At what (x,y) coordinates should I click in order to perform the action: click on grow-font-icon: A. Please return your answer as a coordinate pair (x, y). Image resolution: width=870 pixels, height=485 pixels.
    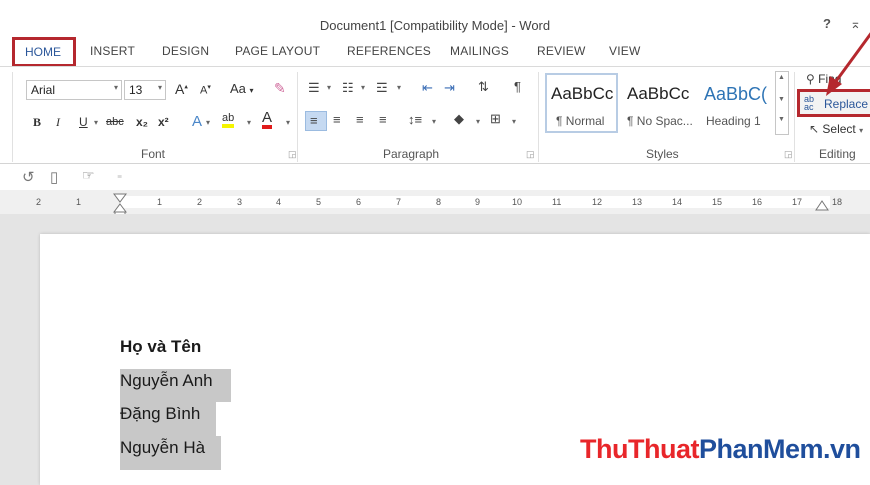
    Looking at the image, I should click on (180, 89).